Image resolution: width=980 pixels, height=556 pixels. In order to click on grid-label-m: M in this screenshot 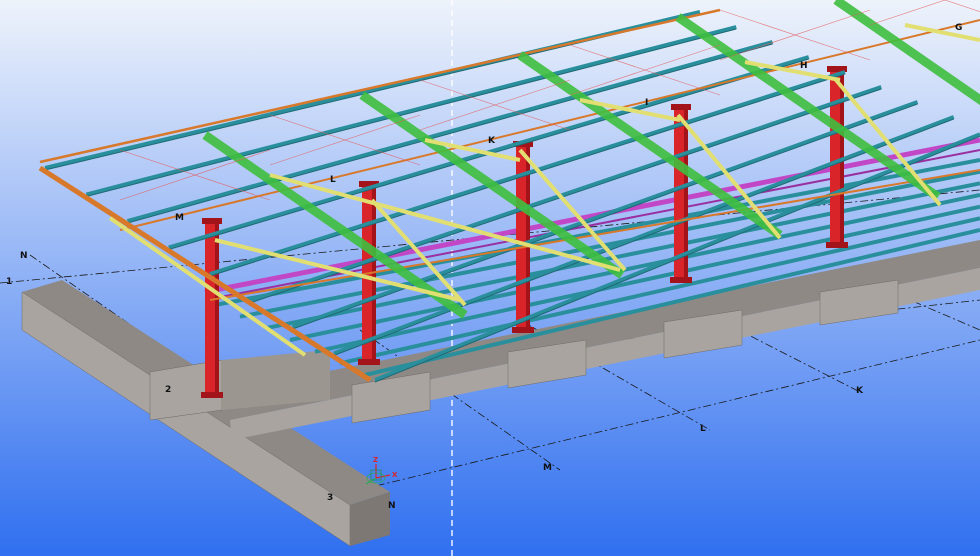, I will do `click(179, 218)`.